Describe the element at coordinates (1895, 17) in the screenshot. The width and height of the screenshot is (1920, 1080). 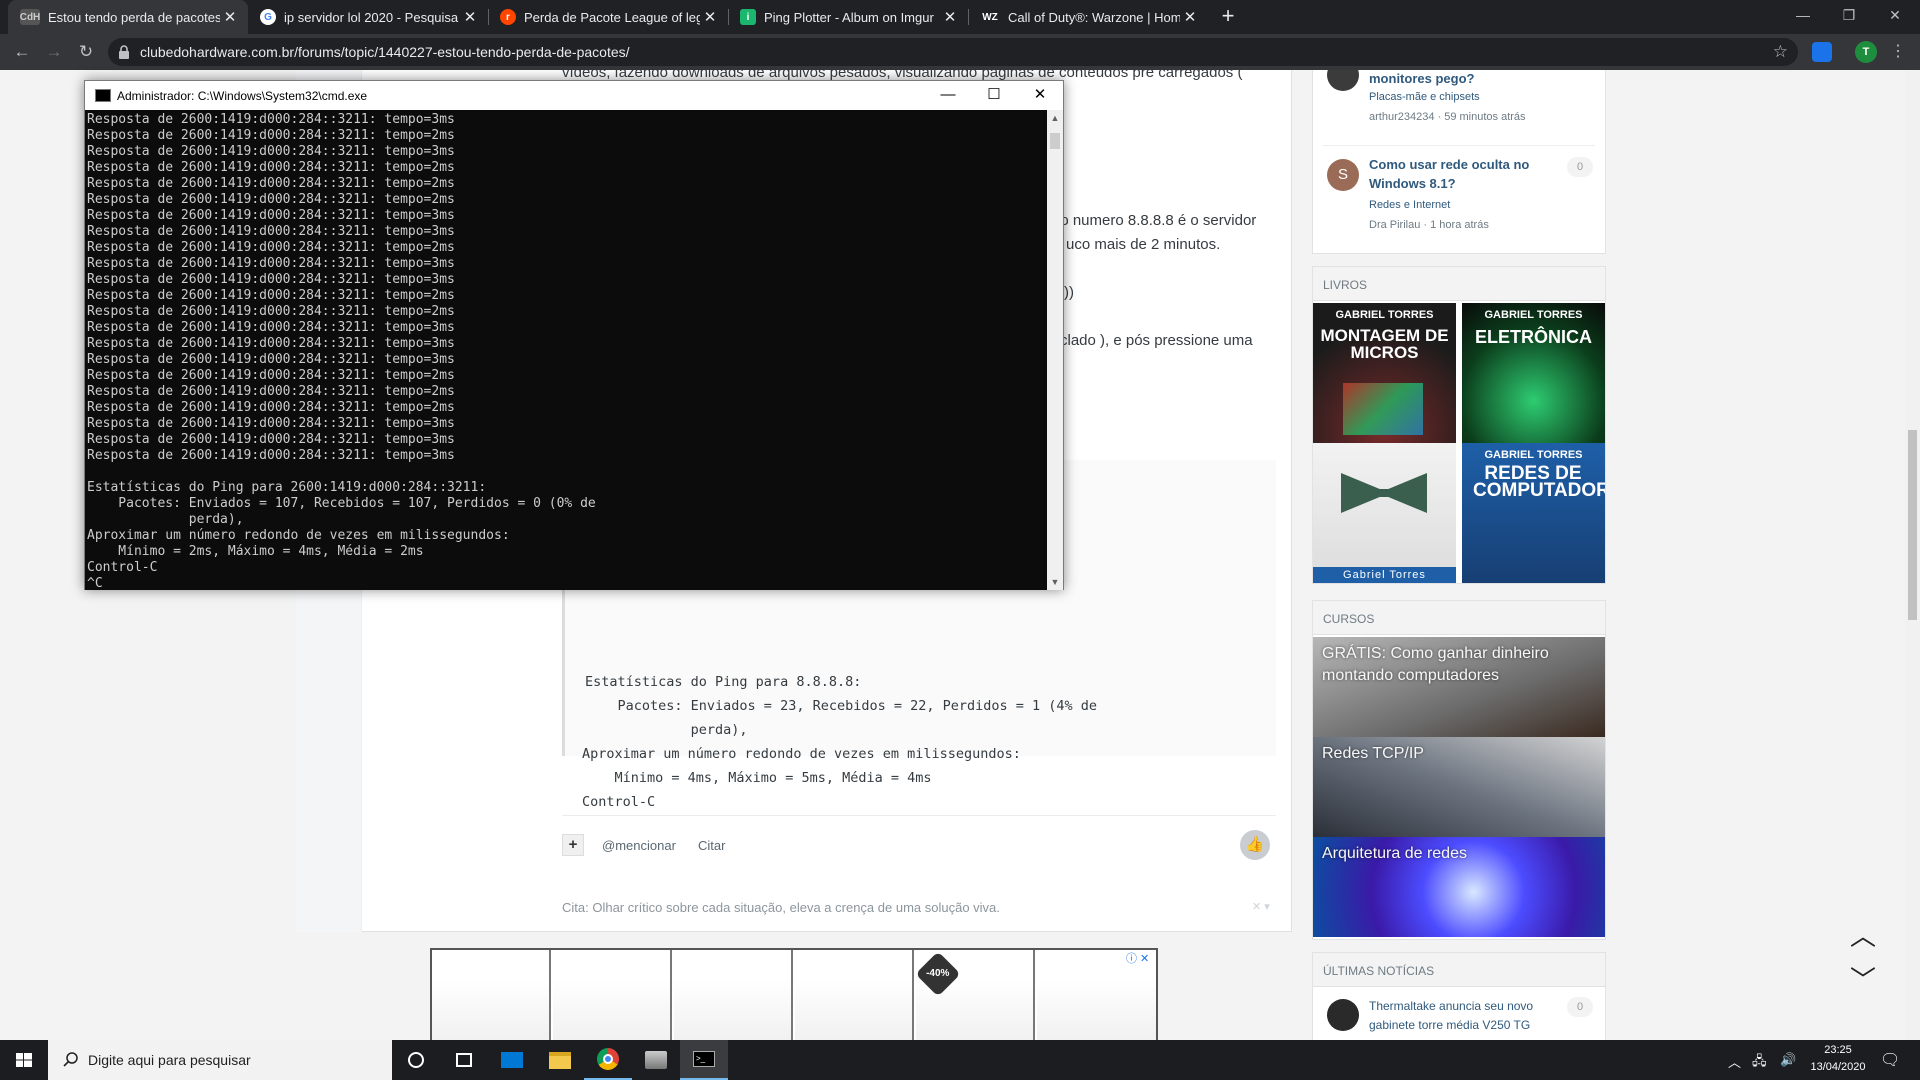
I see `close-window-button: ✕` at that location.